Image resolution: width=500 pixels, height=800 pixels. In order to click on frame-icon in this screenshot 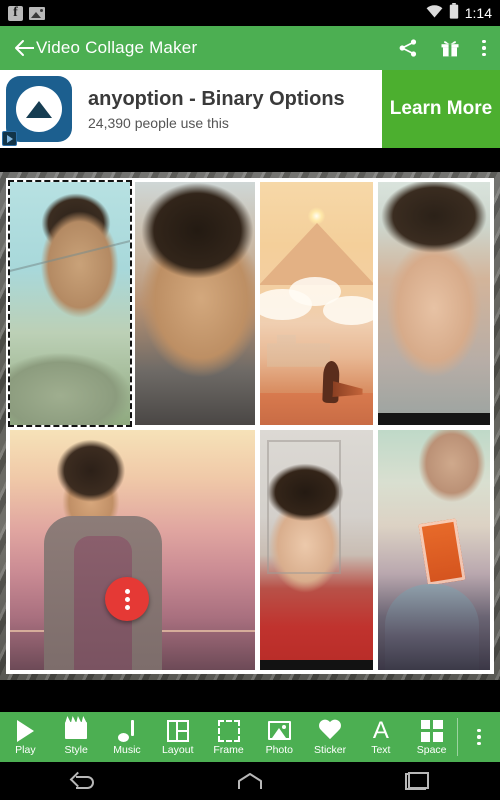, I will do `click(228, 731)`.